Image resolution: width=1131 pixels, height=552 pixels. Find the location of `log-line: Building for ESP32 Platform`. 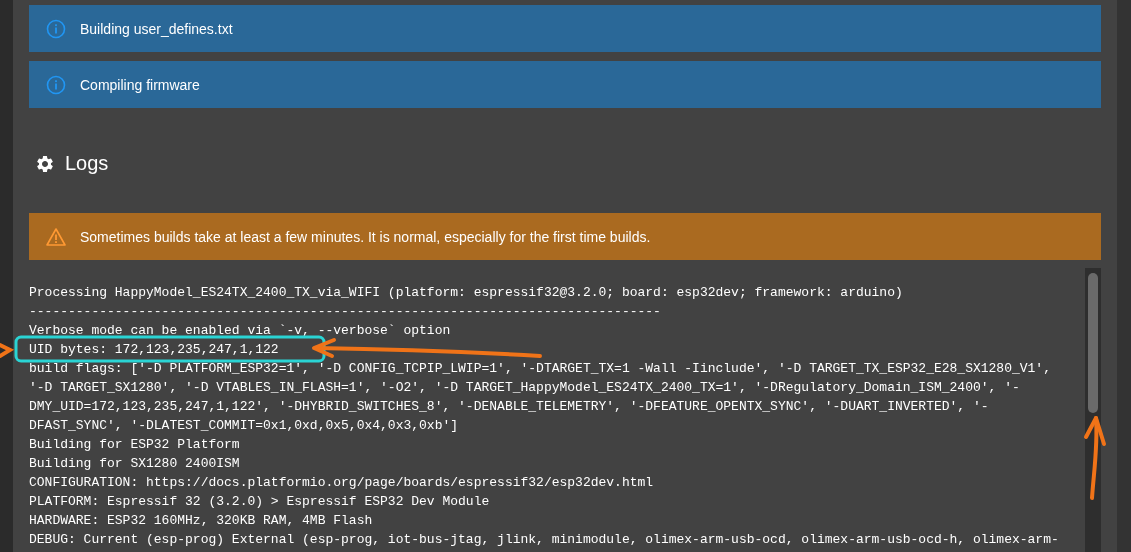

log-line: Building for ESP32 Platform is located at coordinates (134, 444).